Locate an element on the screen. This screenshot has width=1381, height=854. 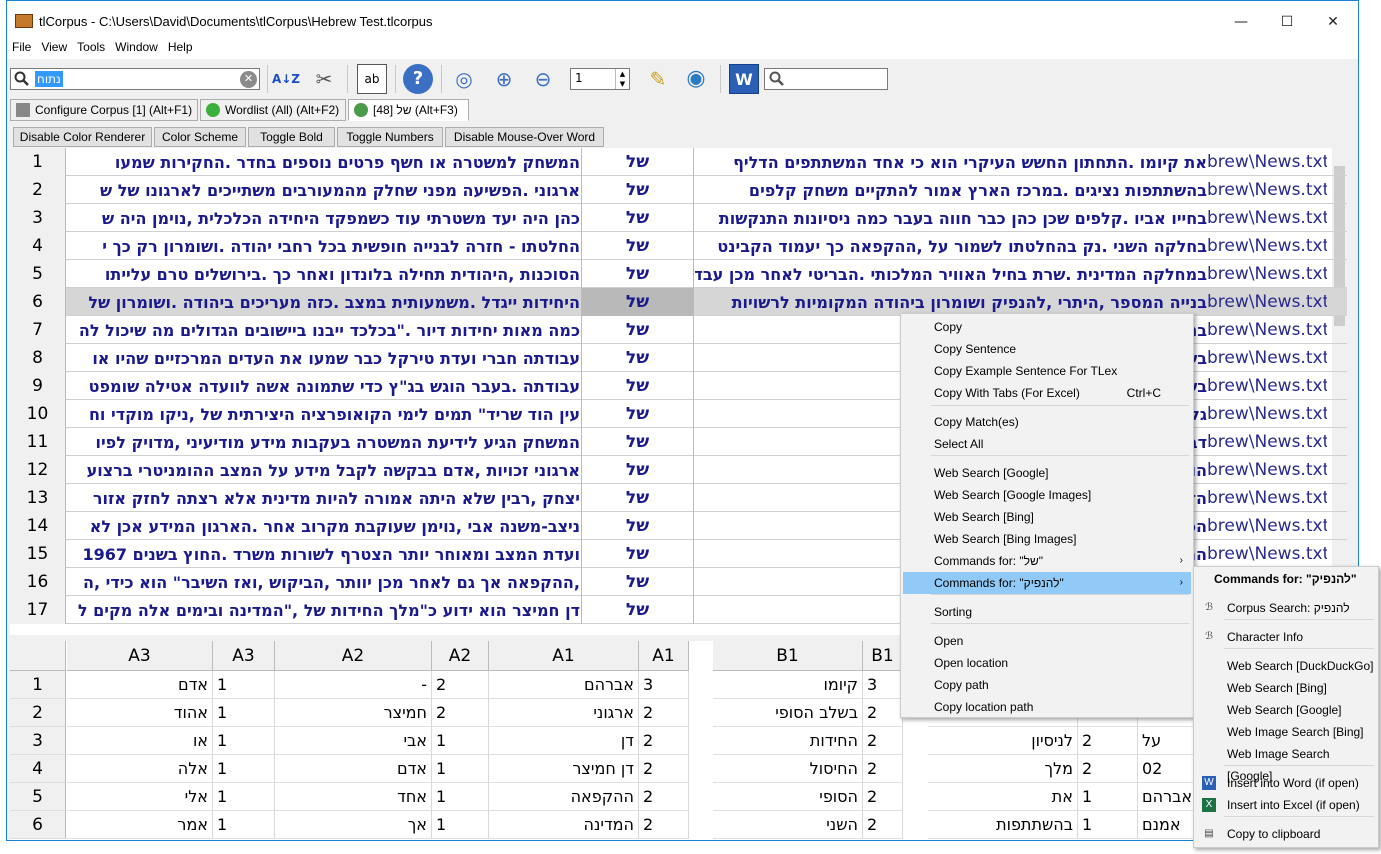
table-cell: לניסיון is located at coordinates (1003, 741).